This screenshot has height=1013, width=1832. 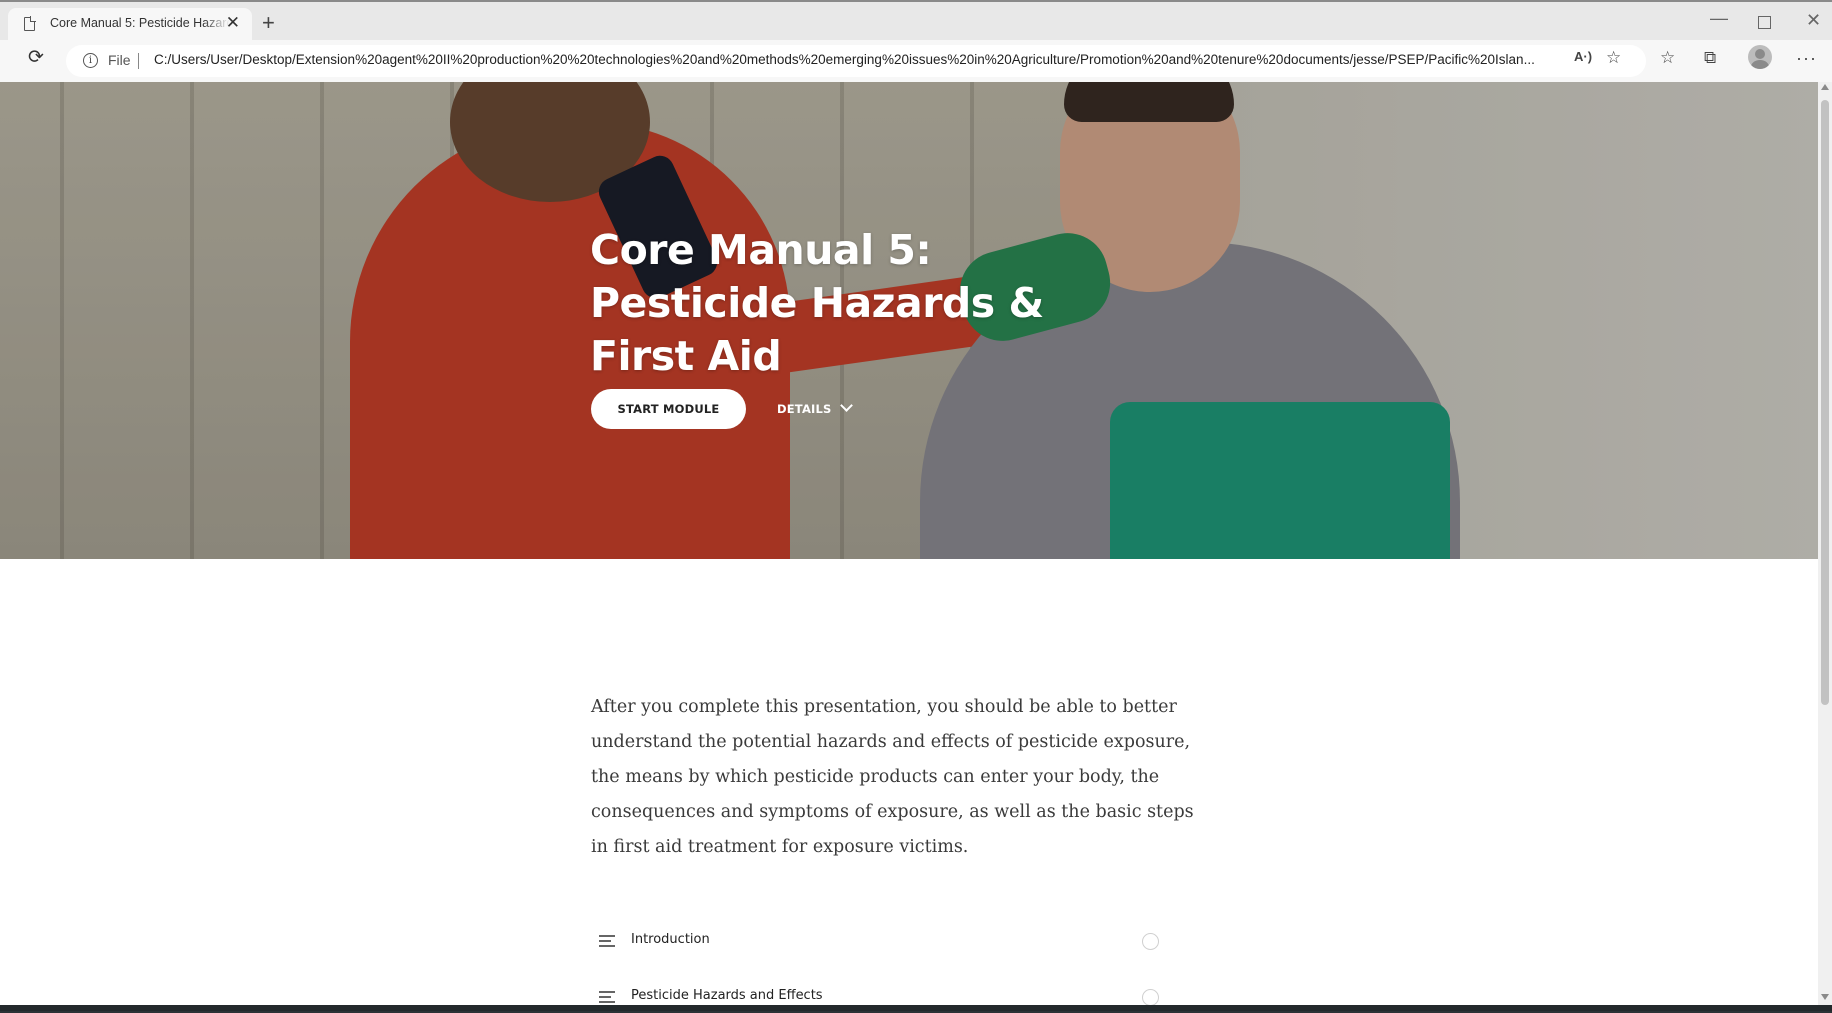 What do you see at coordinates (1583, 57) in the screenshot?
I see `read-aloud-icon: A·)` at bounding box center [1583, 57].